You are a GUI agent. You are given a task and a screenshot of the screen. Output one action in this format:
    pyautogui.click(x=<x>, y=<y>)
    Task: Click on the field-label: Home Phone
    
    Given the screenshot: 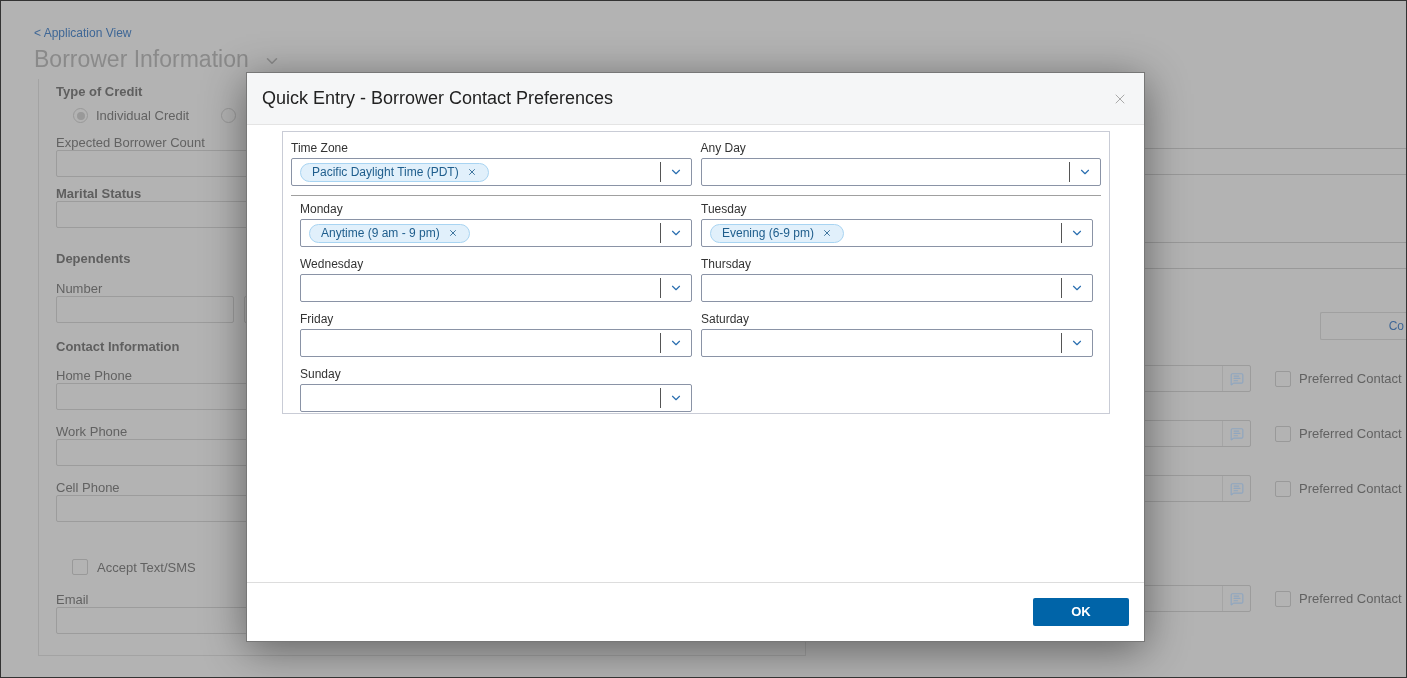 What is the action you would take?
    pyautogui.click(x=94, y=375)
    